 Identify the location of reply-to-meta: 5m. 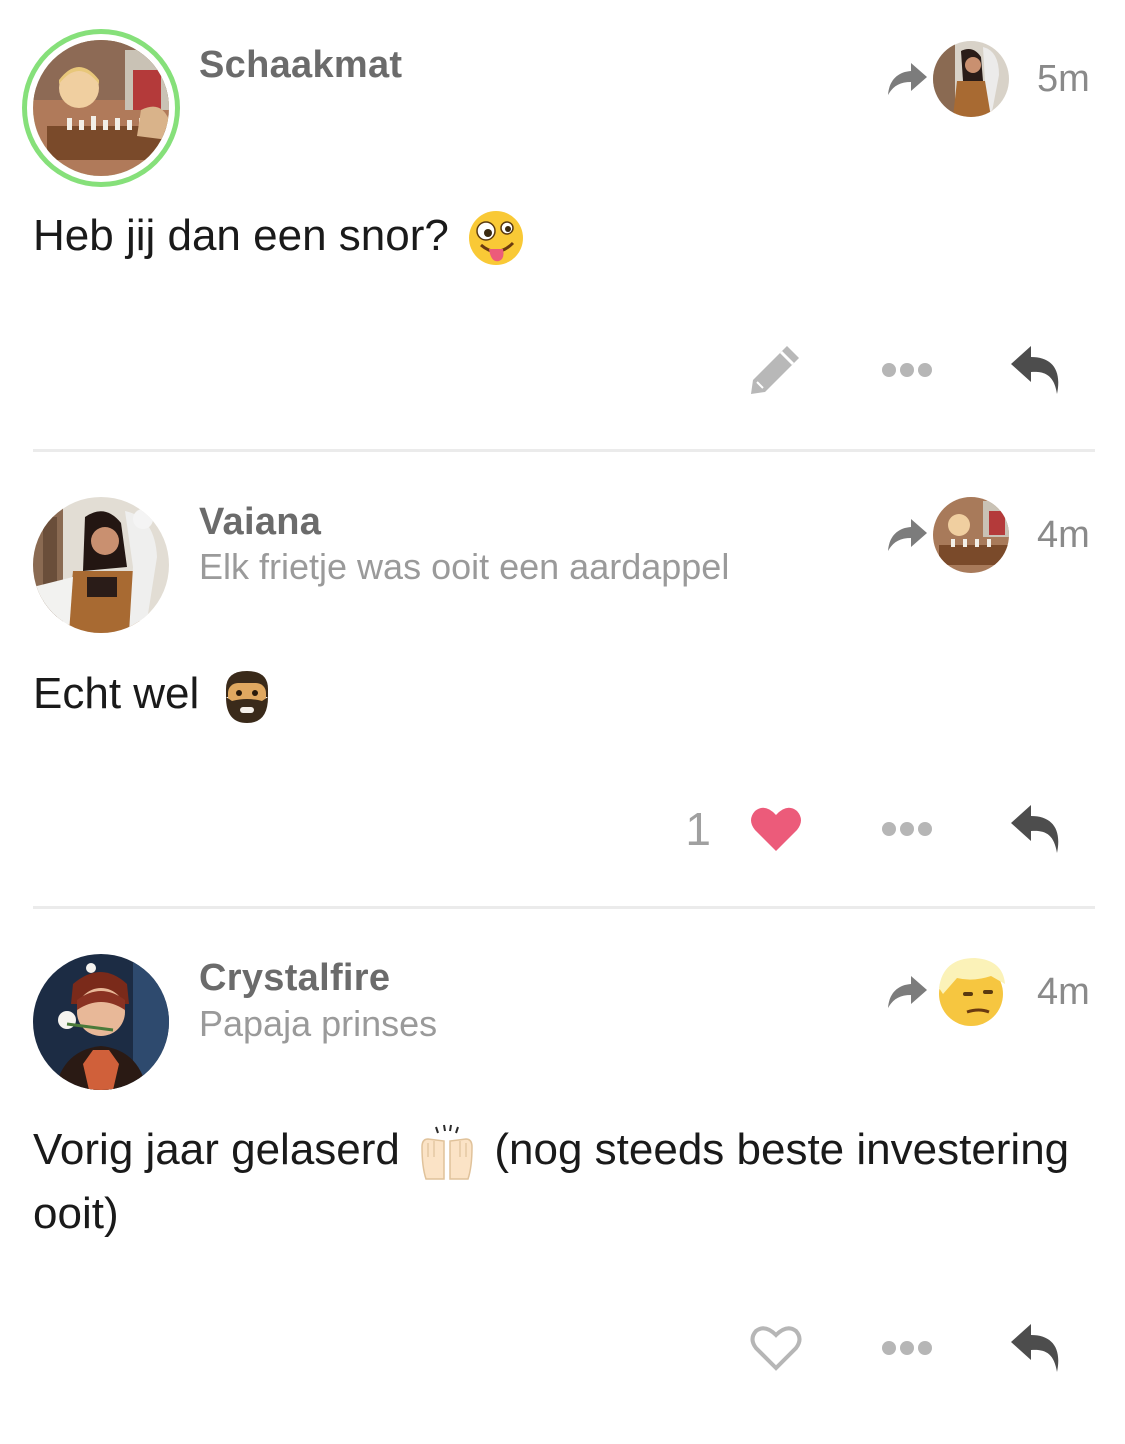
(989, 79).